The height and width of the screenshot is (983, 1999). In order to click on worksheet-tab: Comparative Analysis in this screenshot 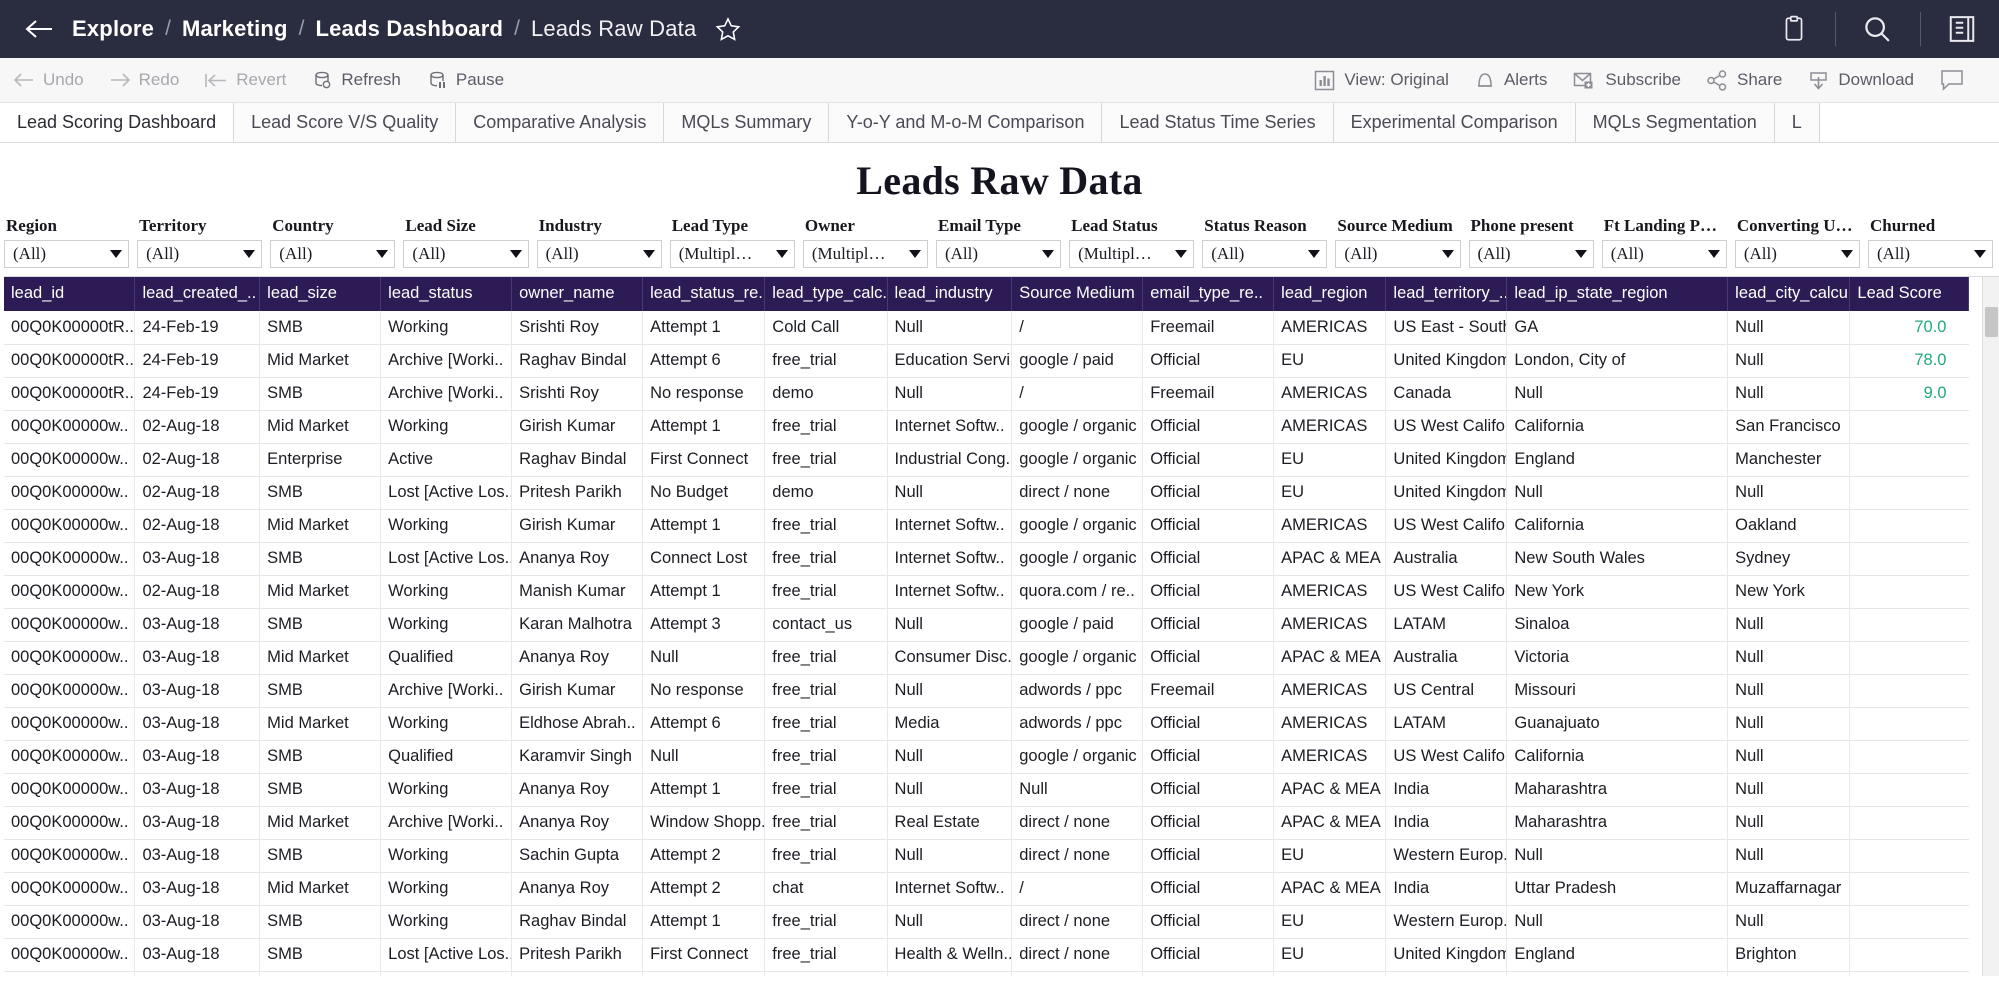, I will do `click(560, 122)`.